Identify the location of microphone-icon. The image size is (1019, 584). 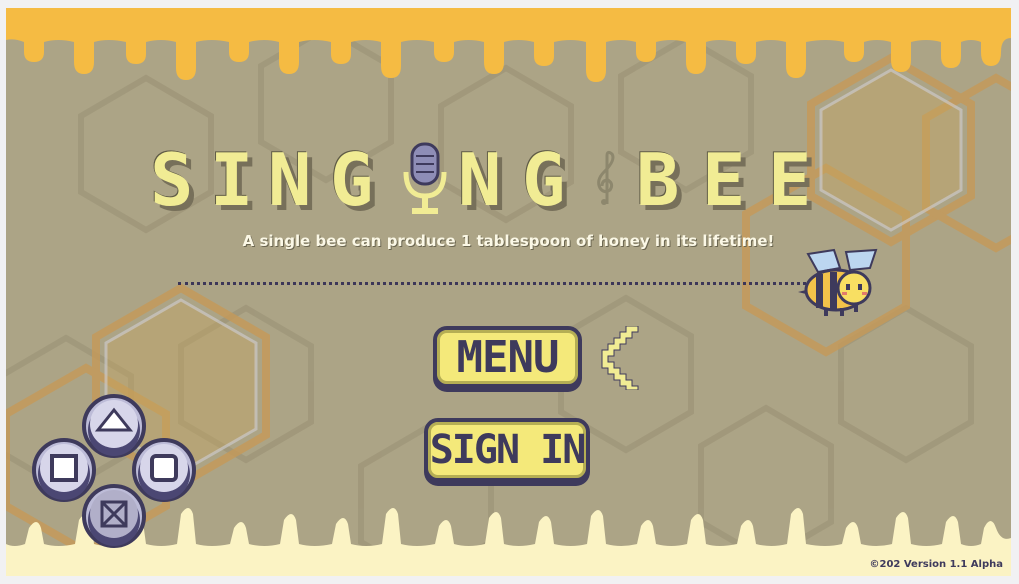
(425, 178).